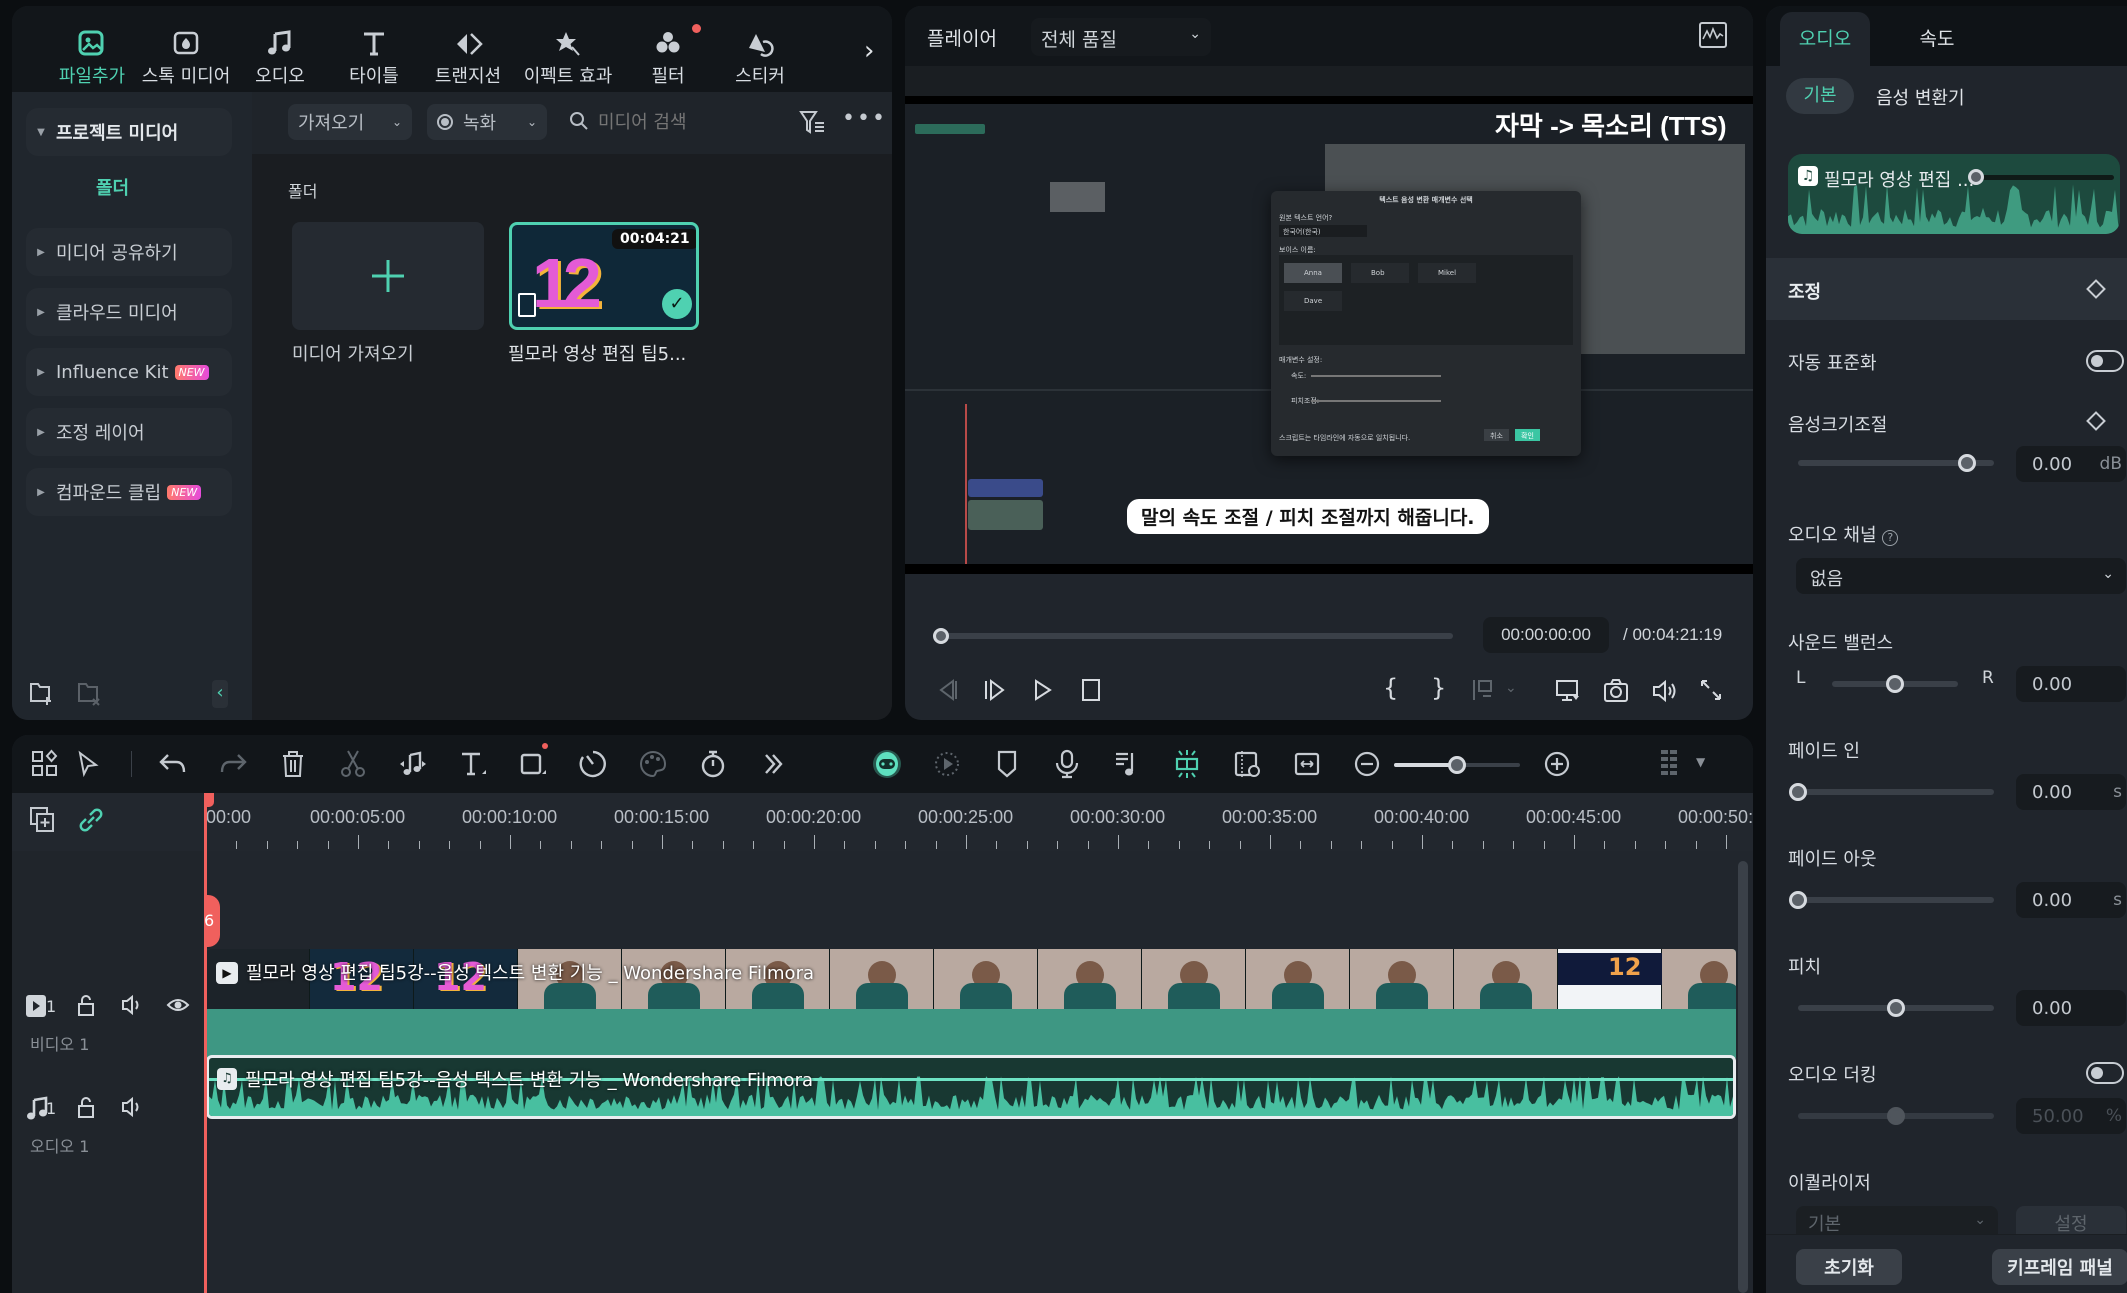  Describe the element at coordinates (1091, 690) in the screenshot. I see `stop-icon` at that location.